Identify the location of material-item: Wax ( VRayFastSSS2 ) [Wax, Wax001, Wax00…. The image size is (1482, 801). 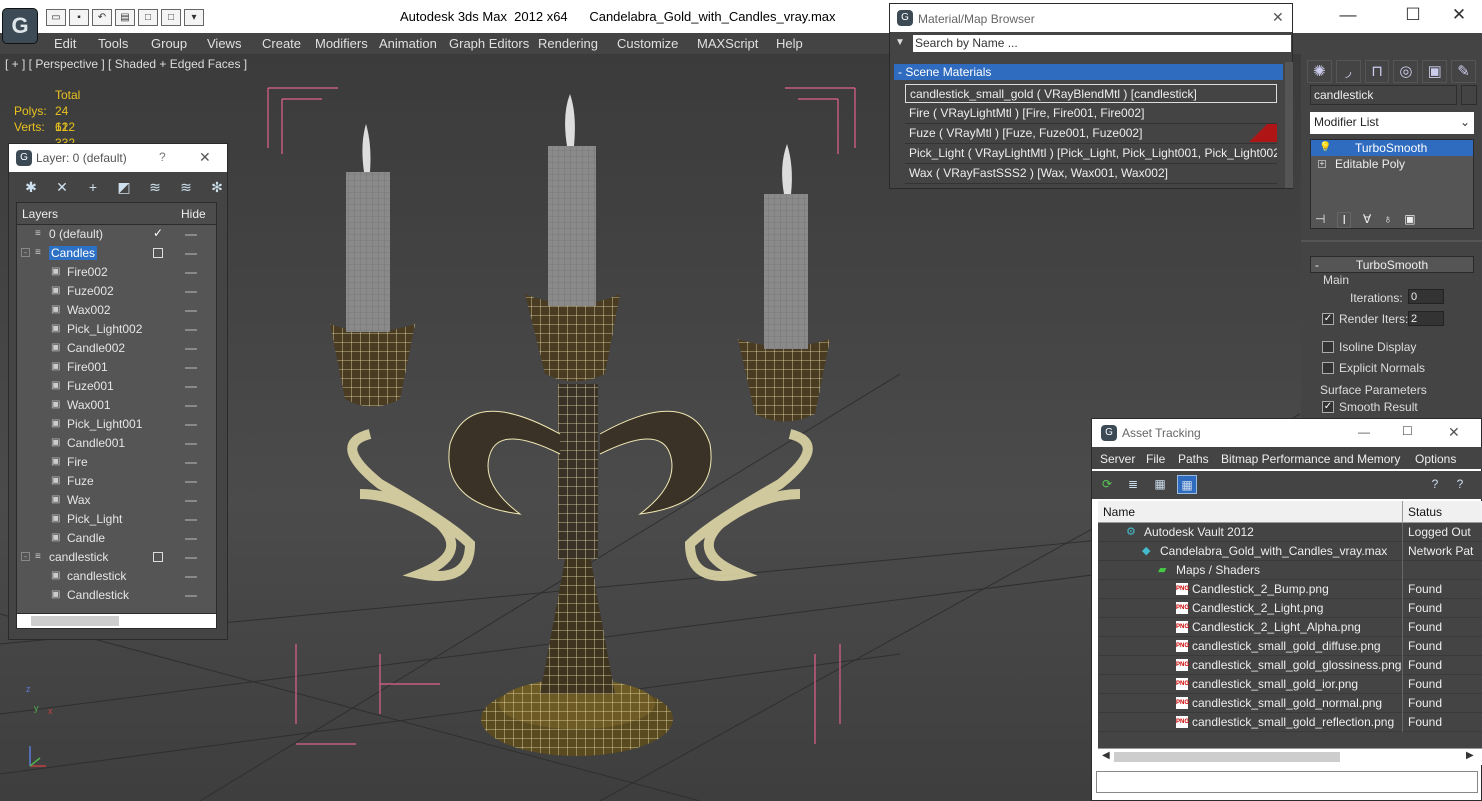
(1091, 174).